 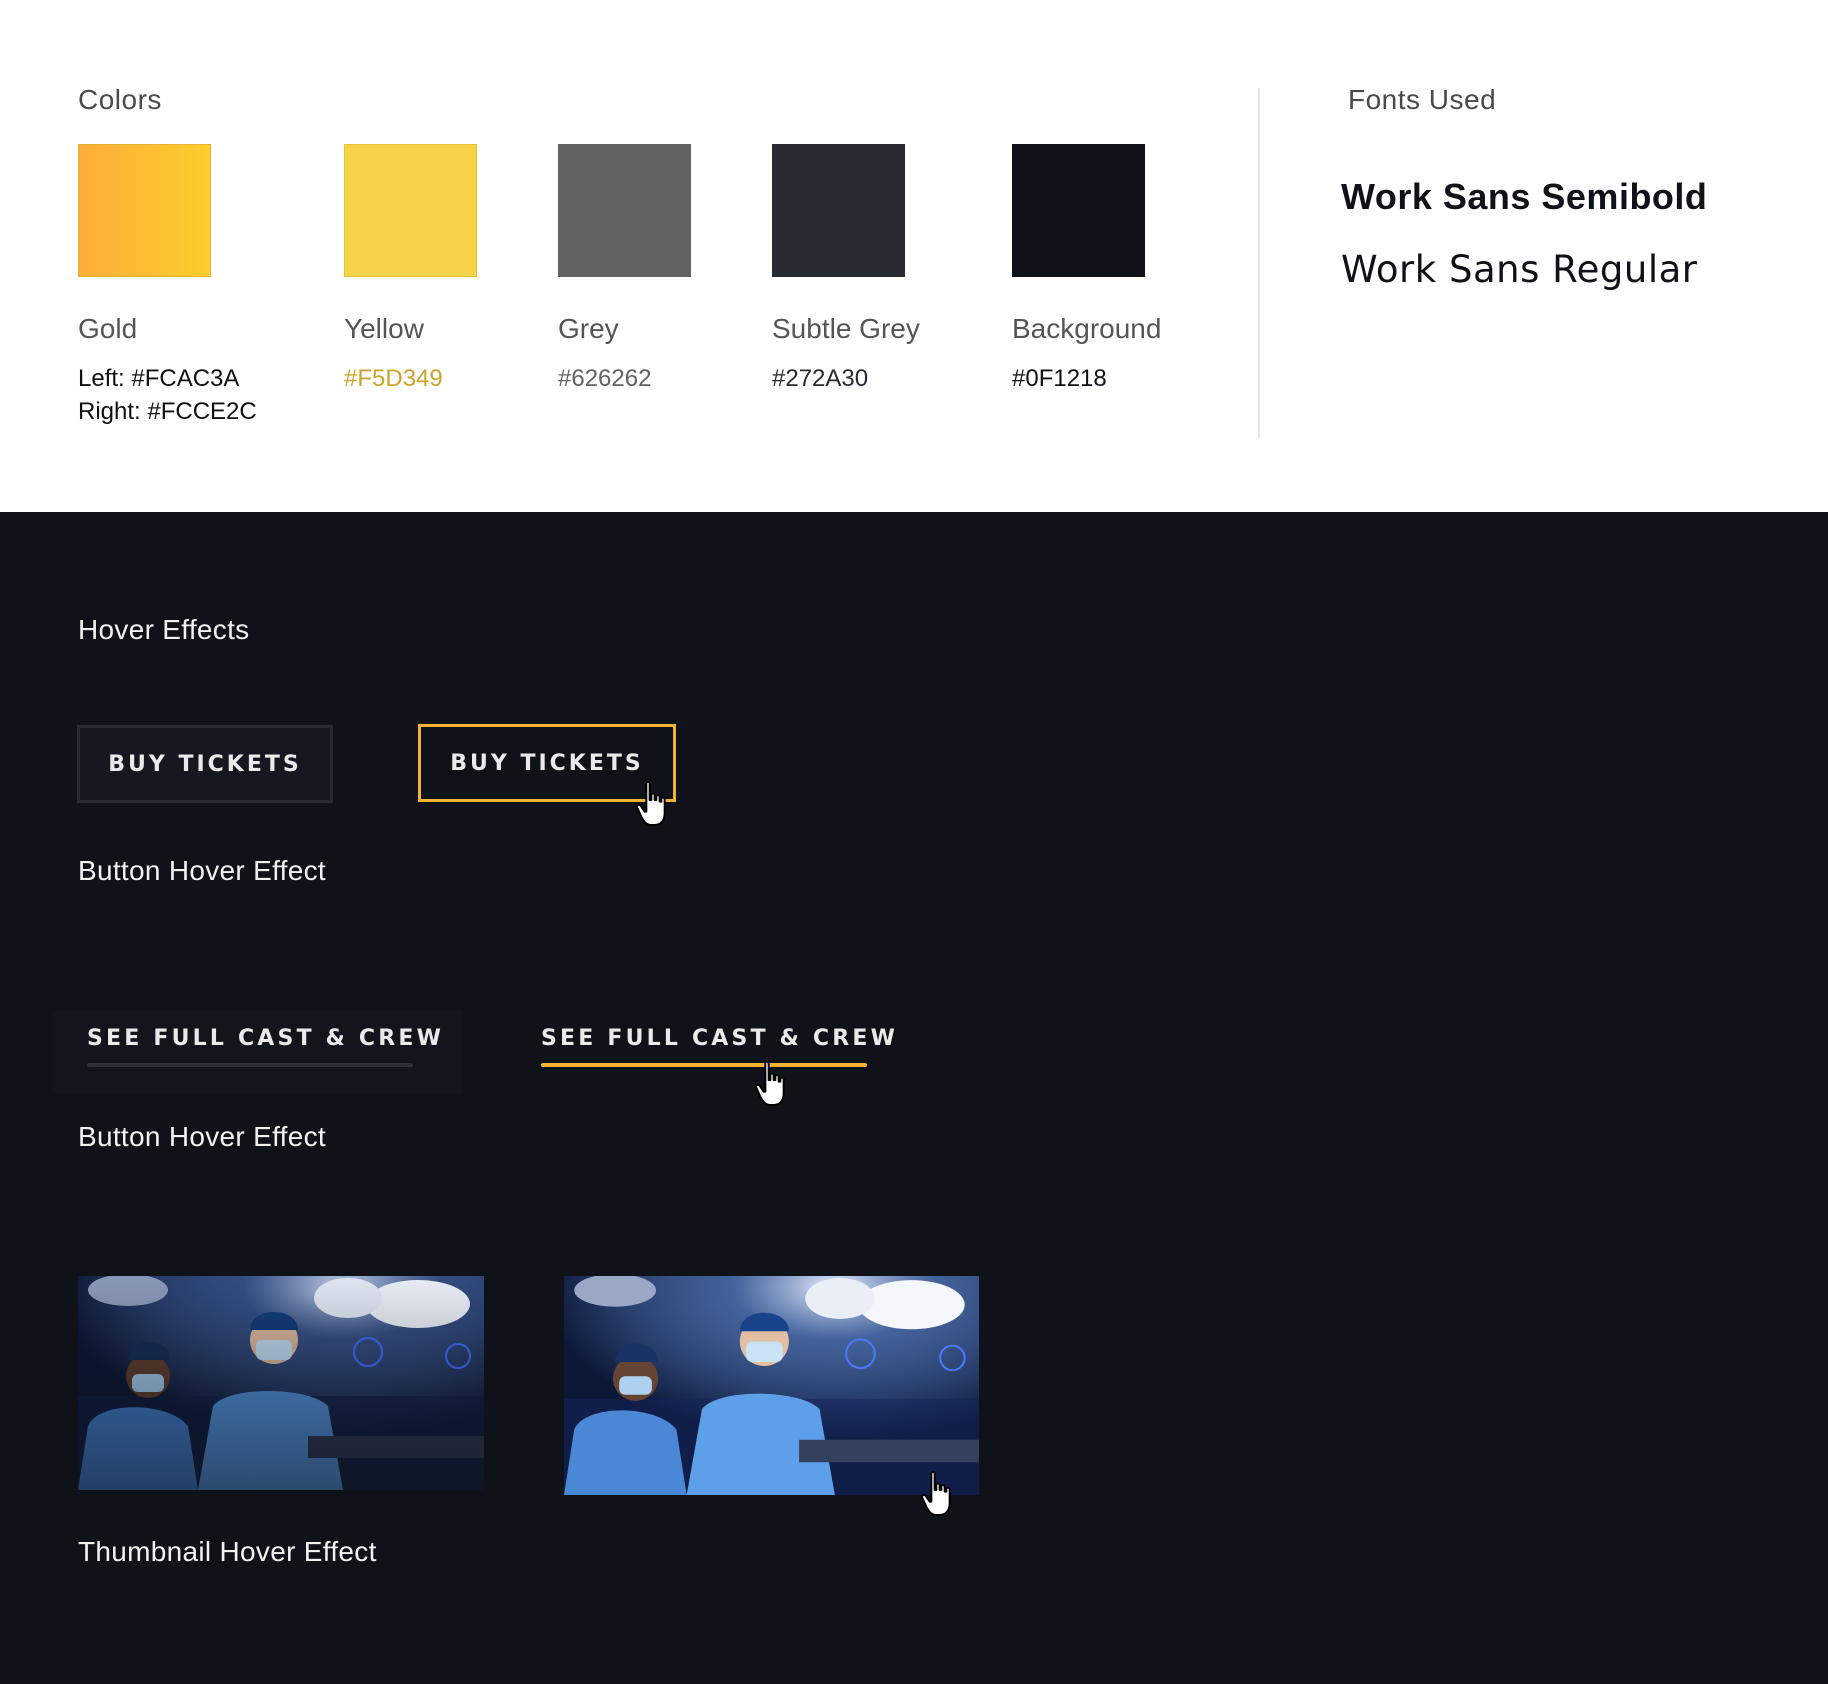 What do you see at coordinates (1519, 269) in the screenshot?
I see `font-sample-regular: Work Sans Regular` at bounding box center [1519, 269].